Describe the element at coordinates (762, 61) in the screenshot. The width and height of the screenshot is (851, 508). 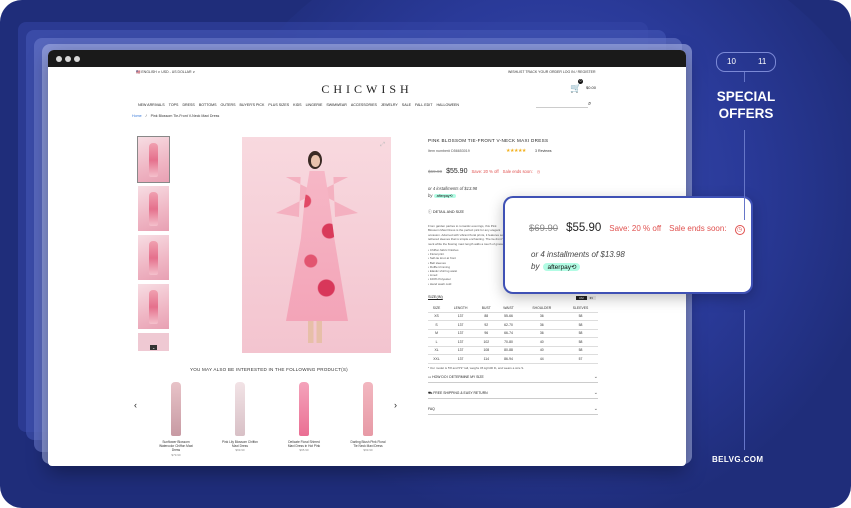
I see `pager-next: 11` at that location.